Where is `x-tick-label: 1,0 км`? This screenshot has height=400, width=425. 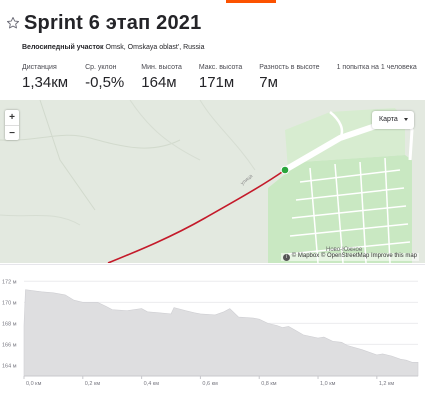
x-tick-label: 1,0 км is located at coordinates (328, 384).